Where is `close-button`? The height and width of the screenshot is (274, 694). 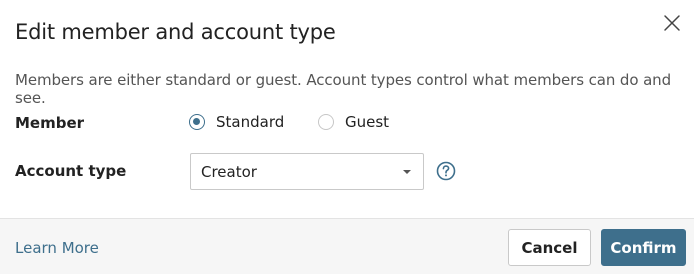
close-button is located at coordinates (672, 23).